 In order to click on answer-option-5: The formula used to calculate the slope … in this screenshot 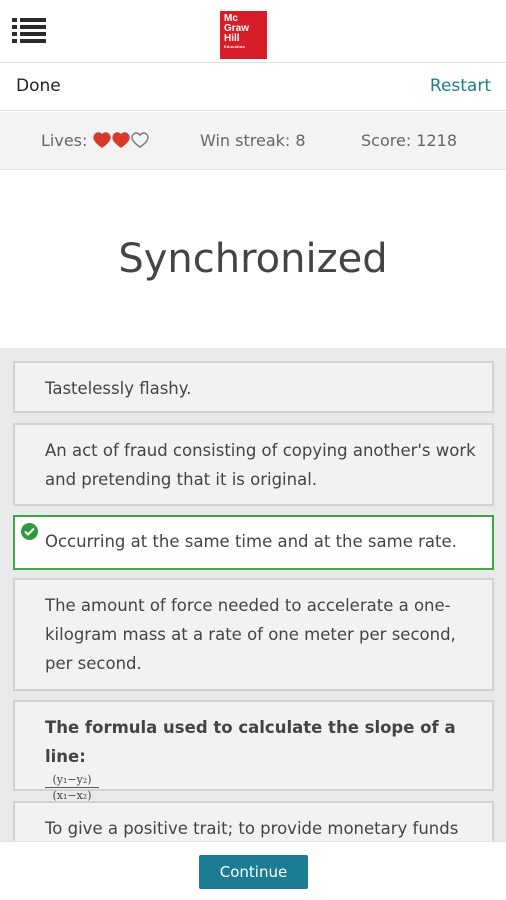, I will do `click(253, 751)`.